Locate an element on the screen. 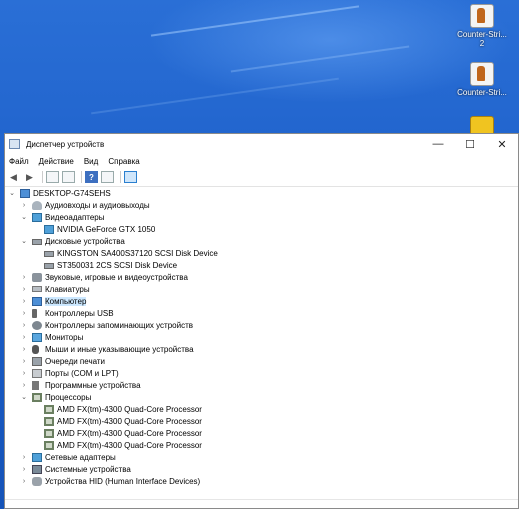 The width and height of the screenshot is (519, 509). tree-category-label: Аудиовходы и аудиовыходы is located at coordinates (97, 205).